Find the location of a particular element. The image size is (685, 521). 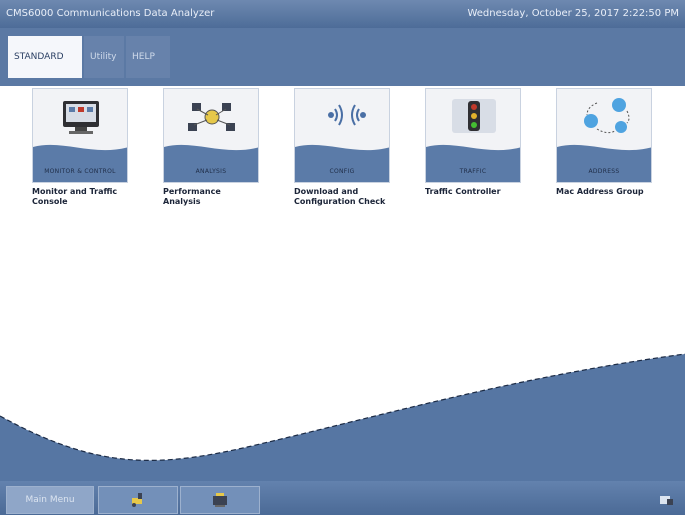

tab-help: HELP is located at coordinates (148, 57).